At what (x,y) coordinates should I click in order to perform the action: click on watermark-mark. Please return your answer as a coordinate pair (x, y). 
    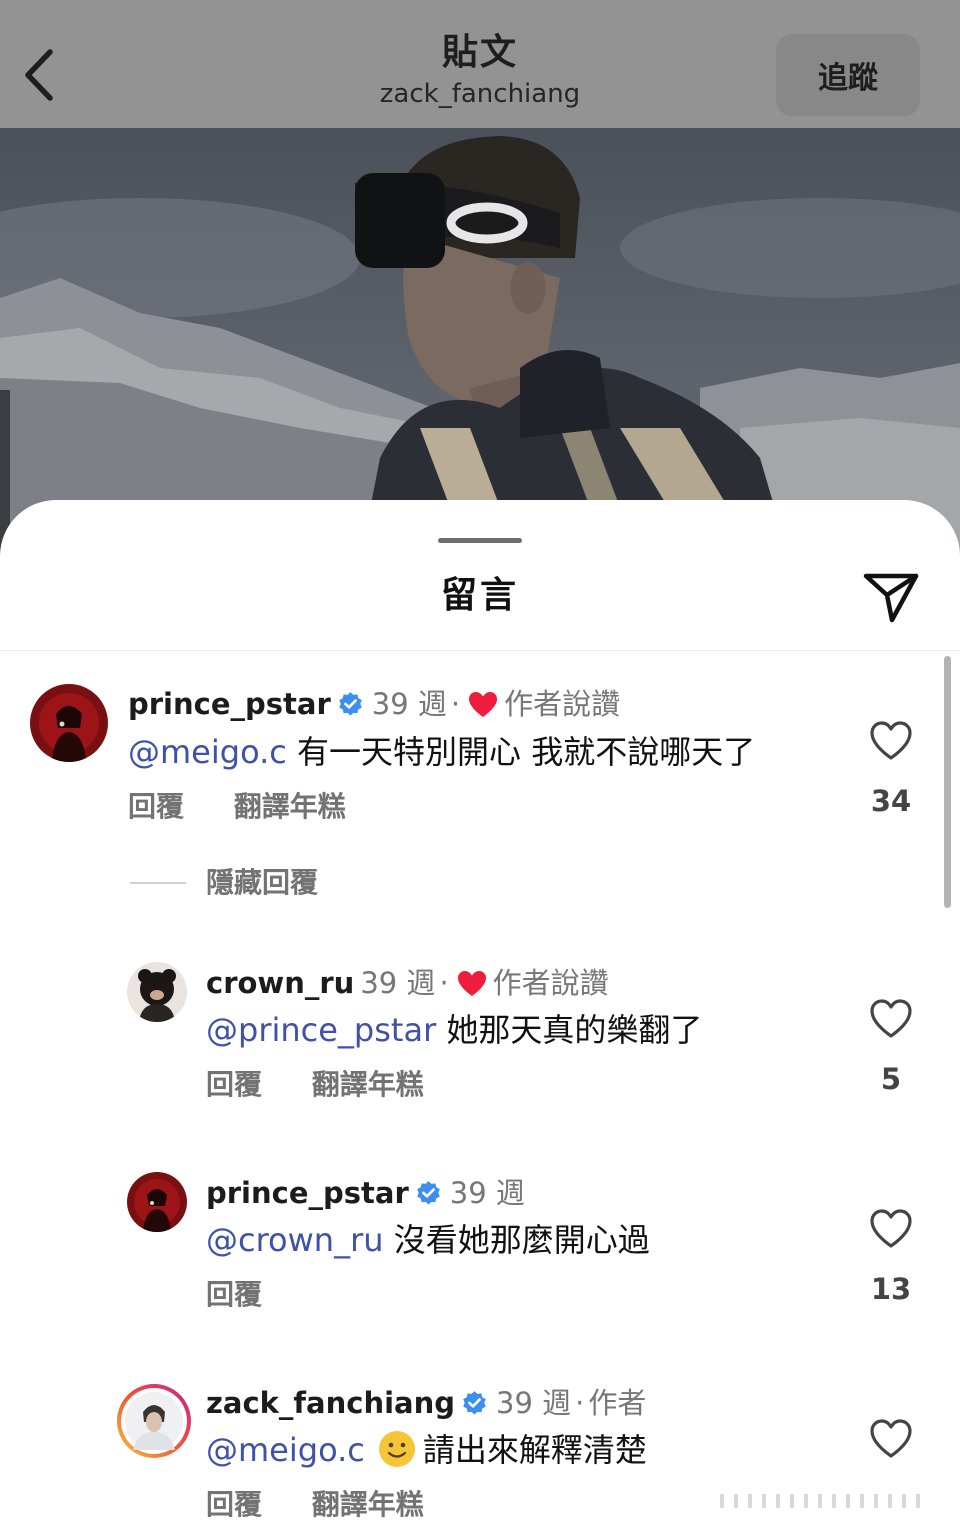
    Looking at the image, I should click on (820, 1501).